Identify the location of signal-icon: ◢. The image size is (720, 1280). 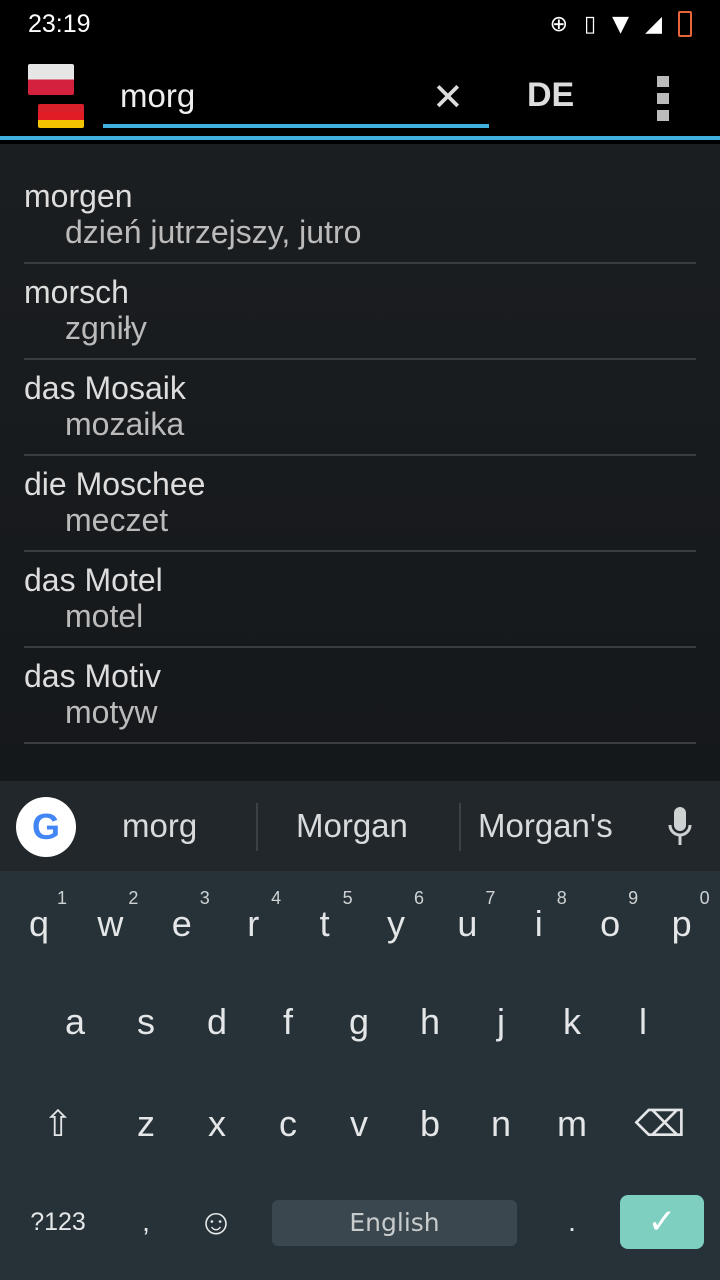
(653, 24).